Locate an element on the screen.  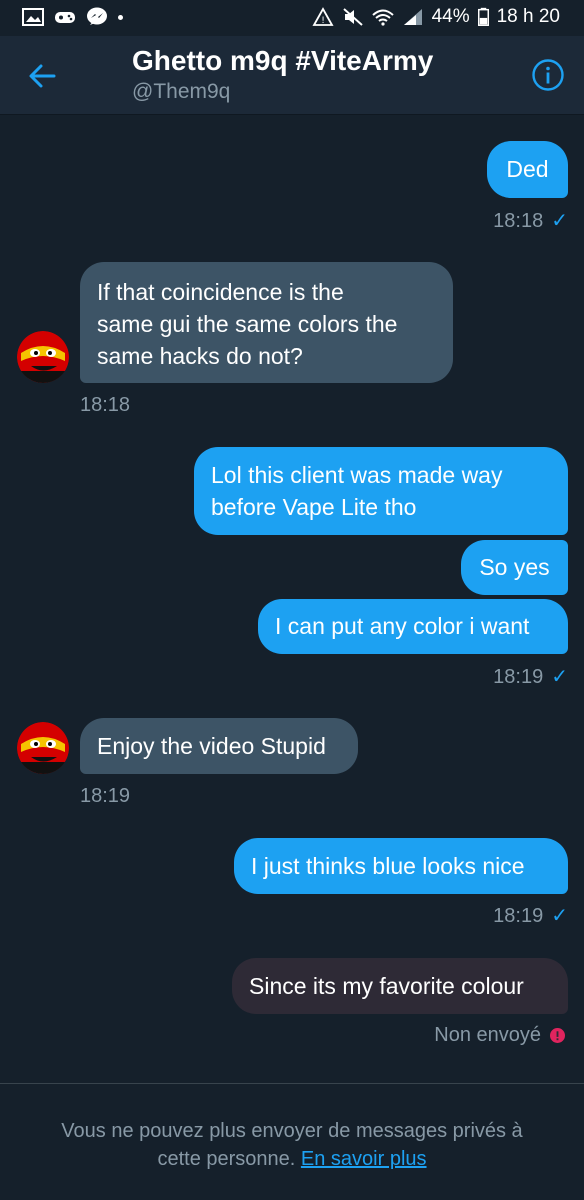
signal-icon is located at coordinates (412, 17).